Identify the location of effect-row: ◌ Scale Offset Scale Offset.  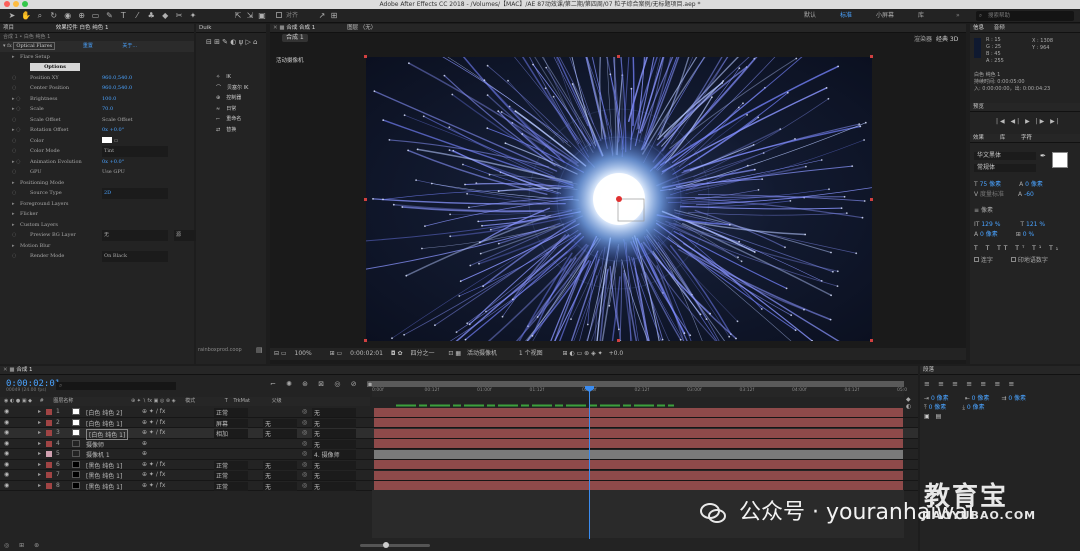
(97, 120).